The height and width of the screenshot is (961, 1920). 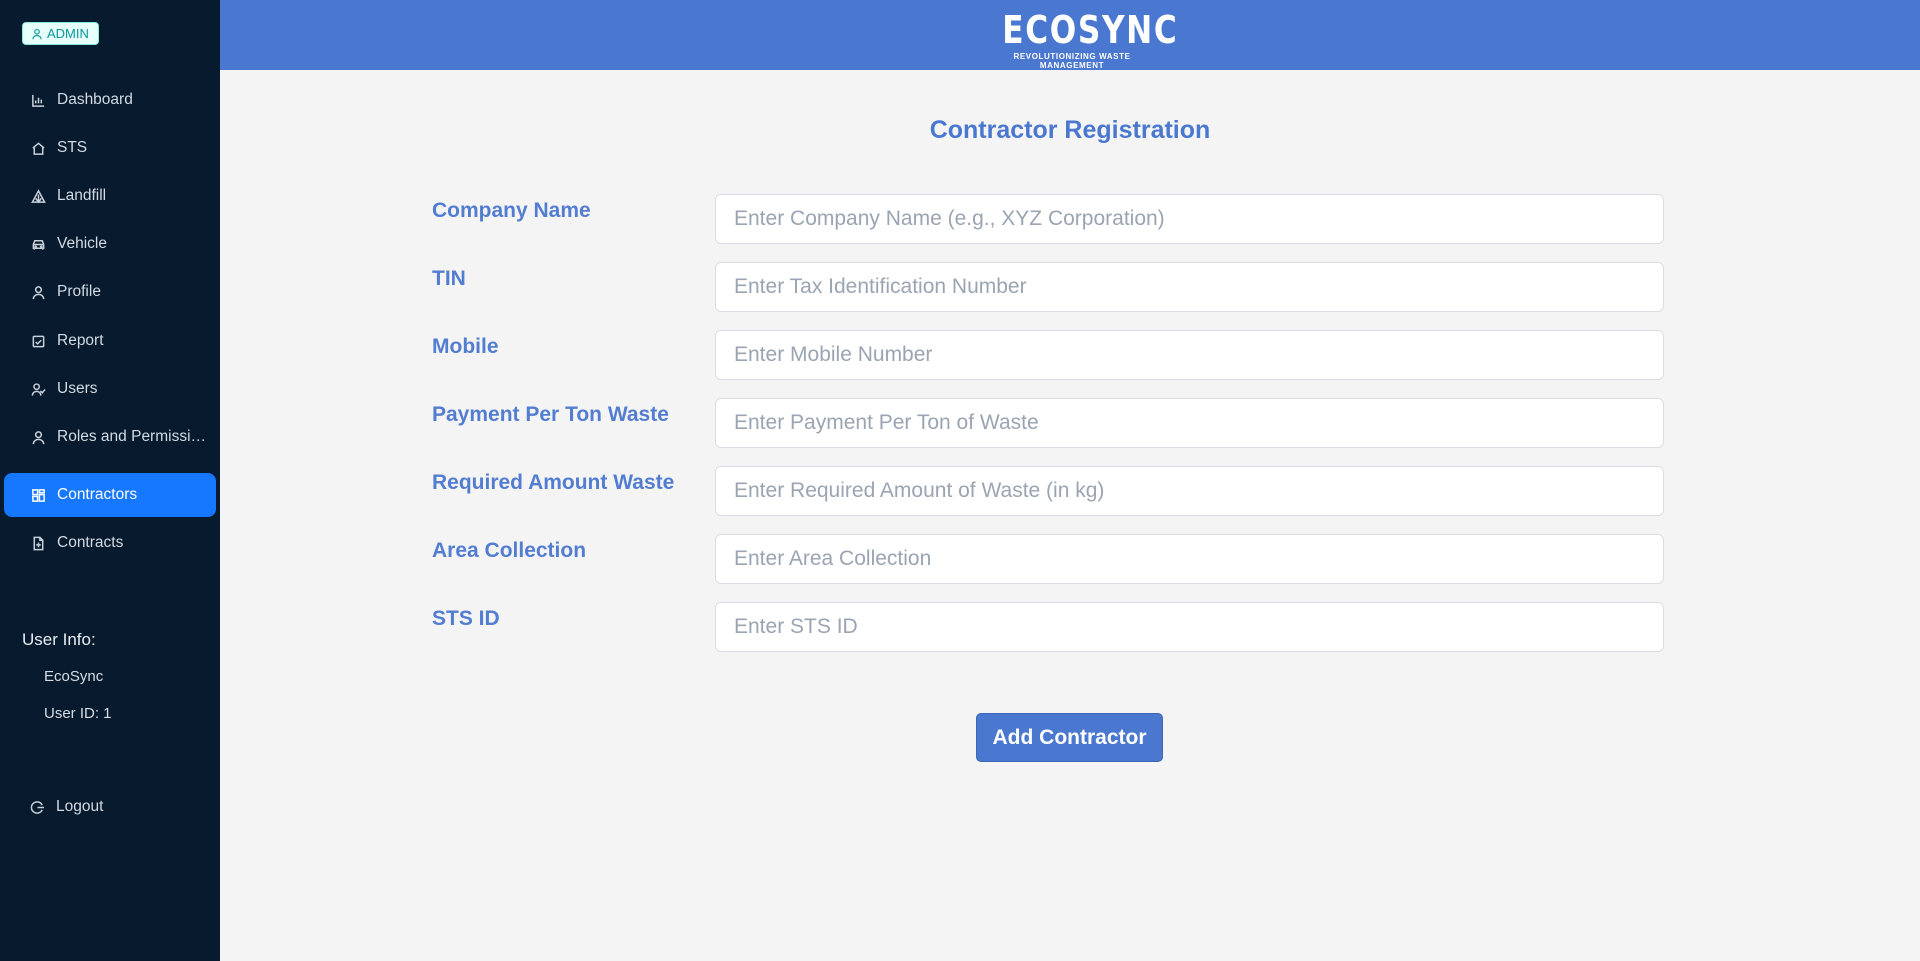 I want to click on user-info-name: EcoSync, so click(x=74, y=676).